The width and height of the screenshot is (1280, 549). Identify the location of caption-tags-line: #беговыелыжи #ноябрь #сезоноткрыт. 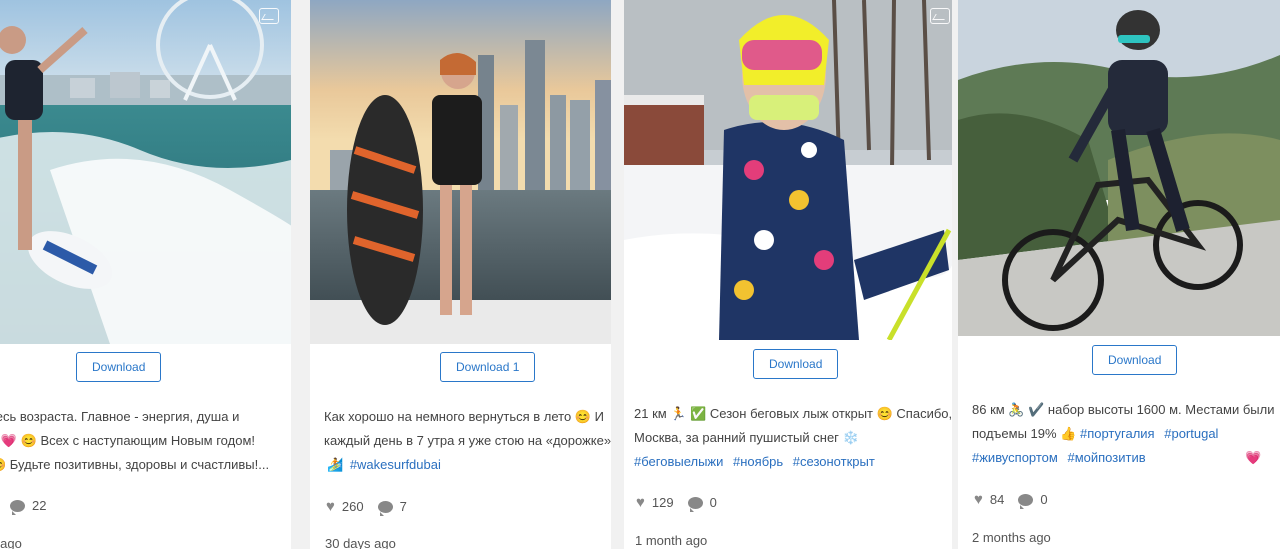
(793, 462).